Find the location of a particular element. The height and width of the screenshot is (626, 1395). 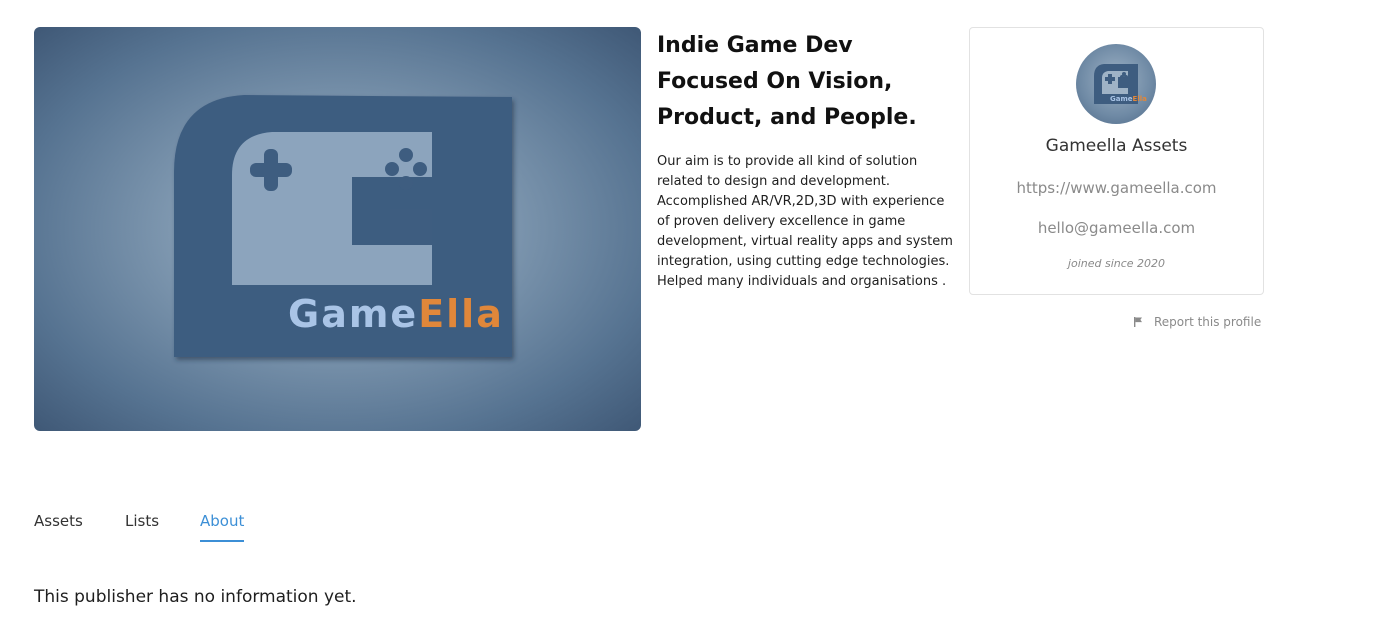

tab-assets: Assets is located at coordinates (58, 526).